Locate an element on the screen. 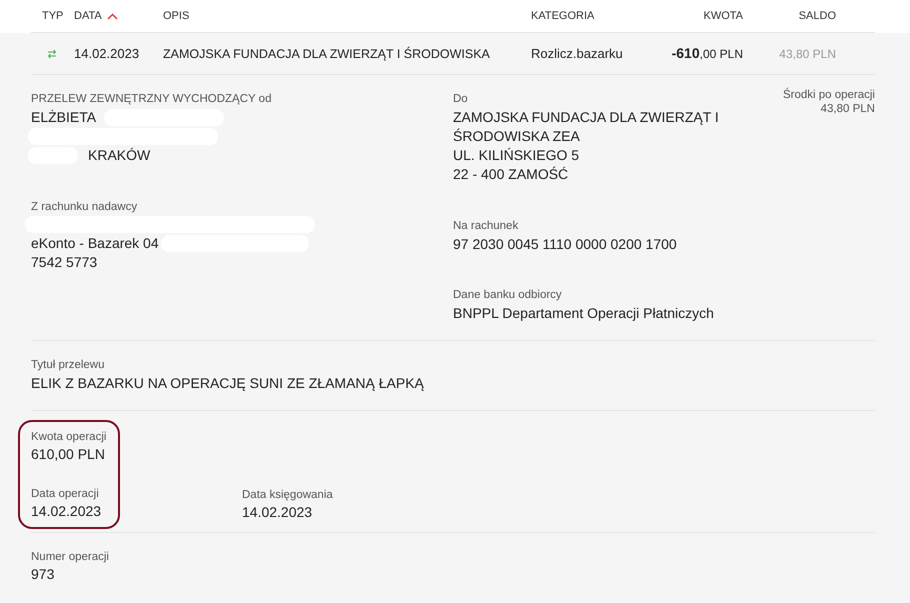  column-header: KWOTA is located at coordinates (723, 16).